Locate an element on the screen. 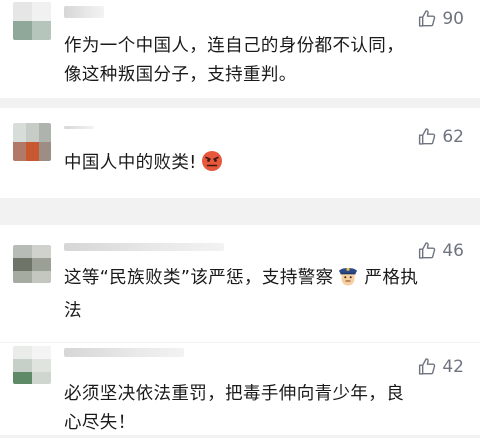 The height and width of the screenshot is (438, 480). comment-line: 作为一个中国人，连自己的身份都不认同， is located at coordinates (234, 46).